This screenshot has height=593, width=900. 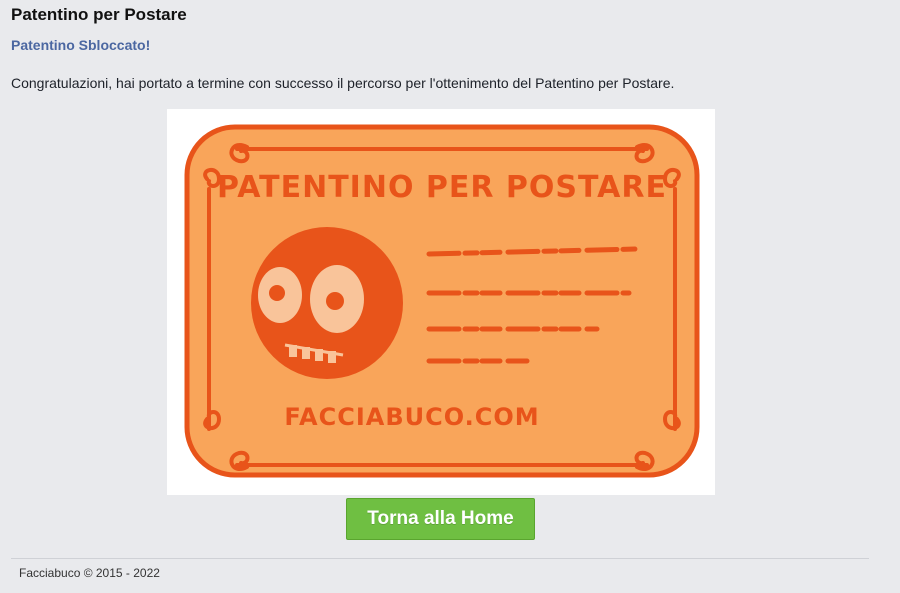 What do you see at coordinates (442, 187) in the screenshot?
I see `card-heading: PATENTINO PER POSTARE` at bounding box center [442, 187].